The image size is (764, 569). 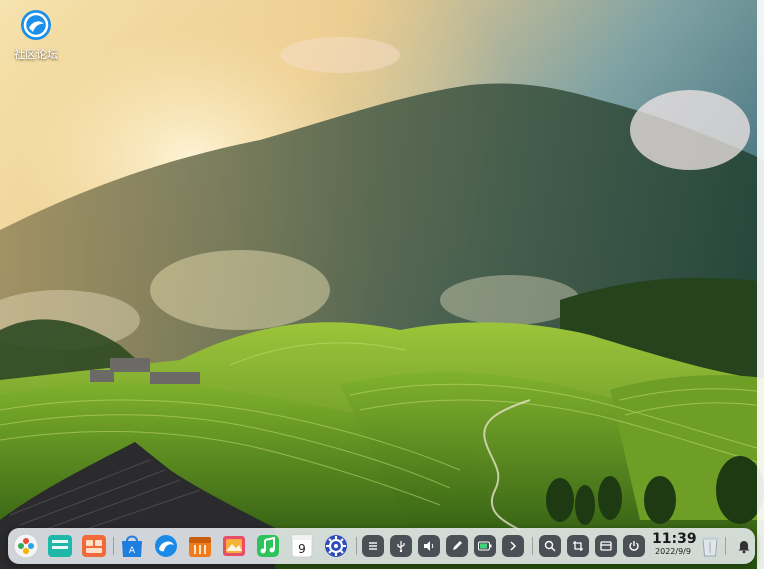 I want to click on volume-icon, so click(x=429, y=546).